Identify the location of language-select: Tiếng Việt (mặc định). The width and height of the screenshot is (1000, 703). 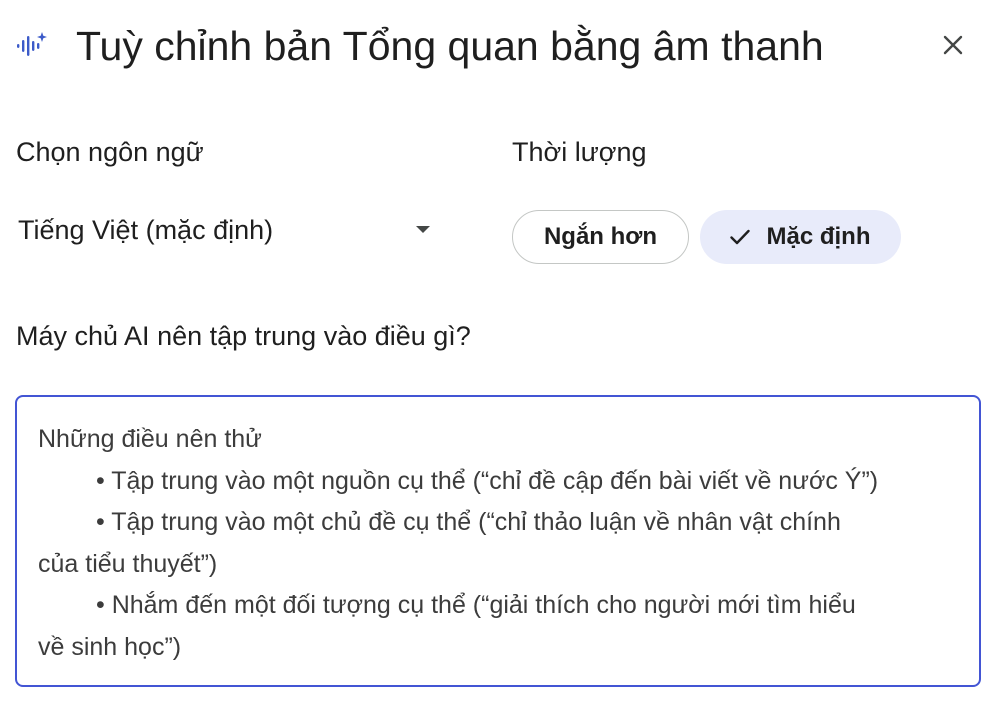
(229, 231).